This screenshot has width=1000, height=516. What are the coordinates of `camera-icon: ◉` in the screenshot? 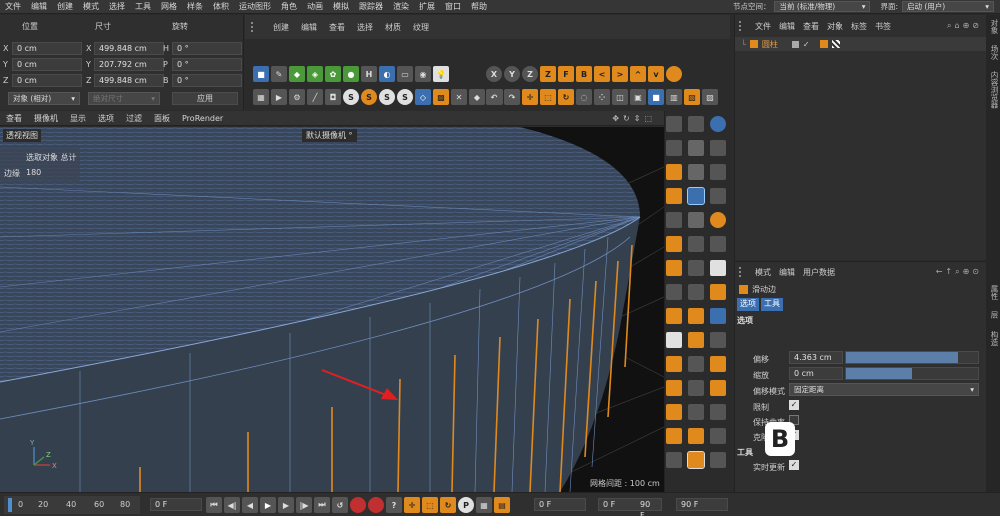 It's located at (423, 74).